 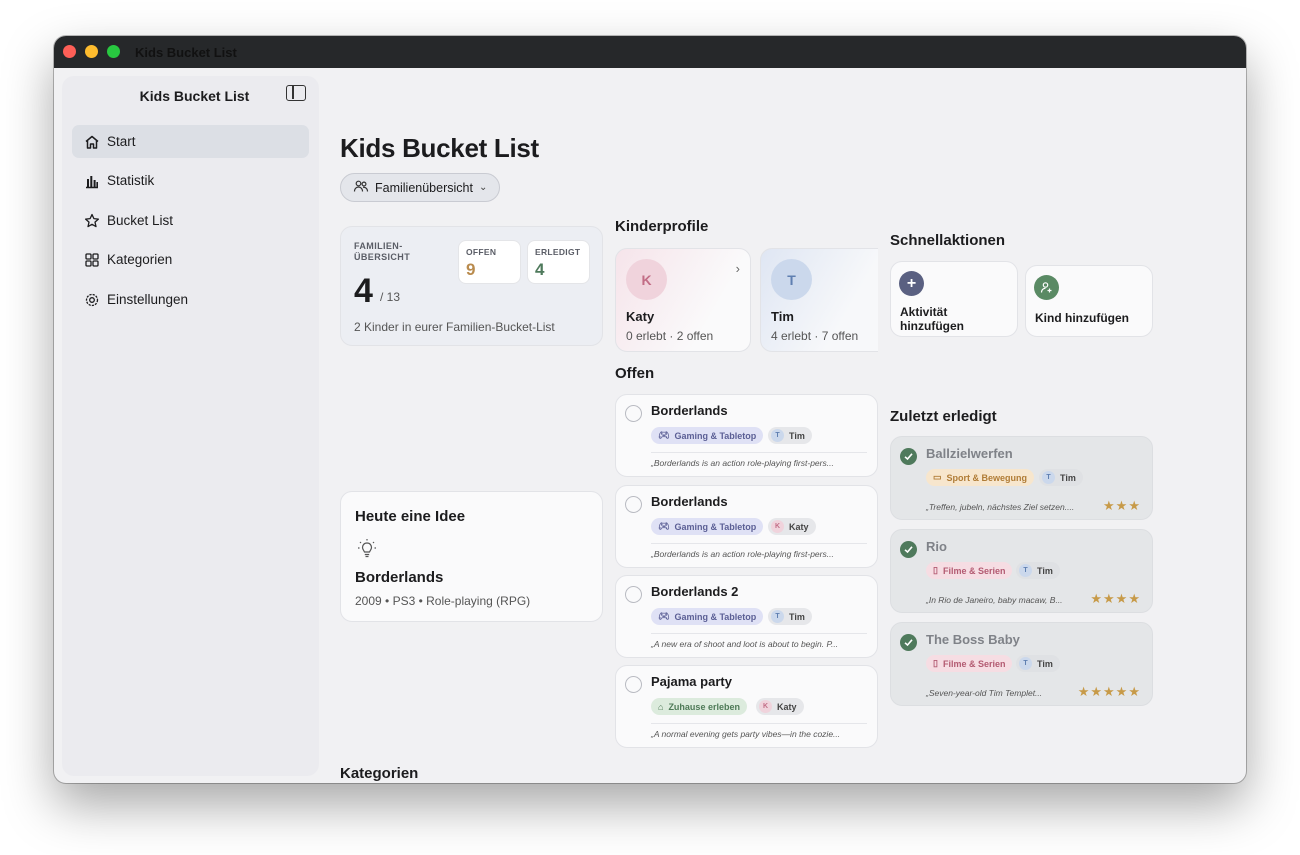 What do you see at coordinates (640, 316) in the screenshot?
I see `kid-name: Katy` at bounding box center [640, 316].